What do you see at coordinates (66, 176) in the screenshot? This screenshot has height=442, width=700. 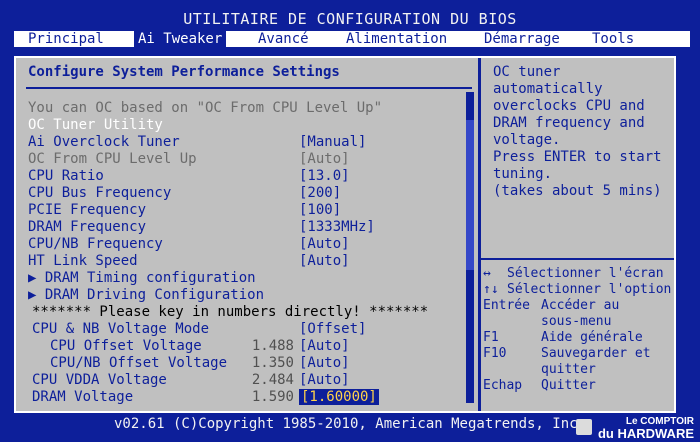 I see `setting-label: CPU Ratio` at bounding box center [66, 176].